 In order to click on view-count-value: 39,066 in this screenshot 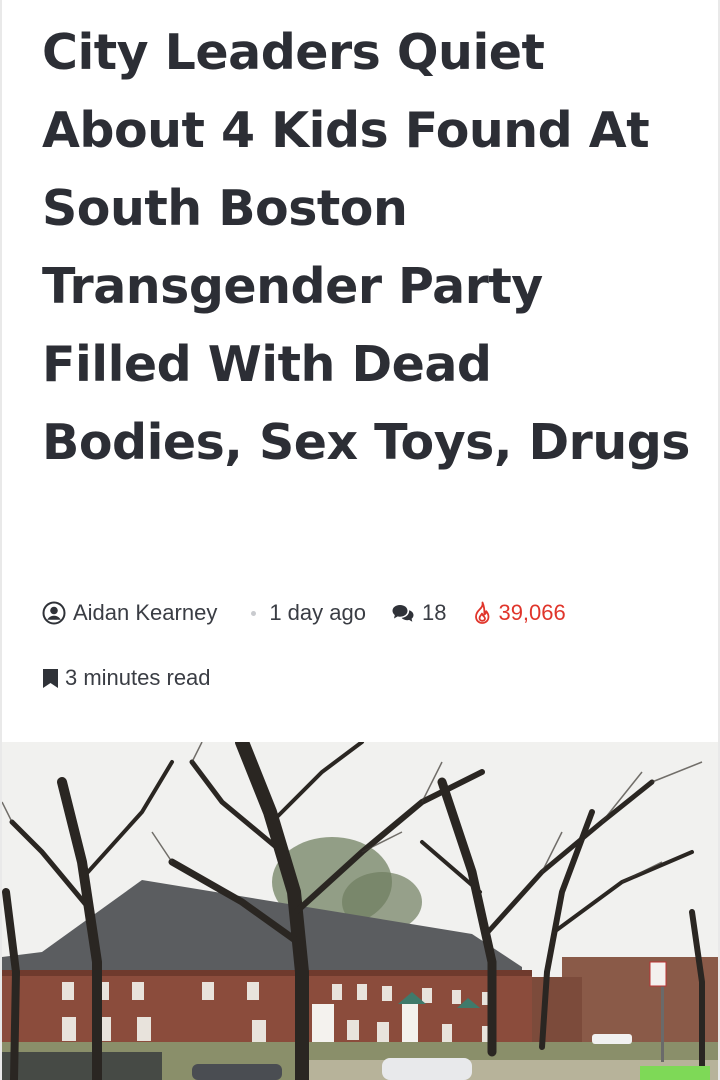, I will do `click(532, 612)`.